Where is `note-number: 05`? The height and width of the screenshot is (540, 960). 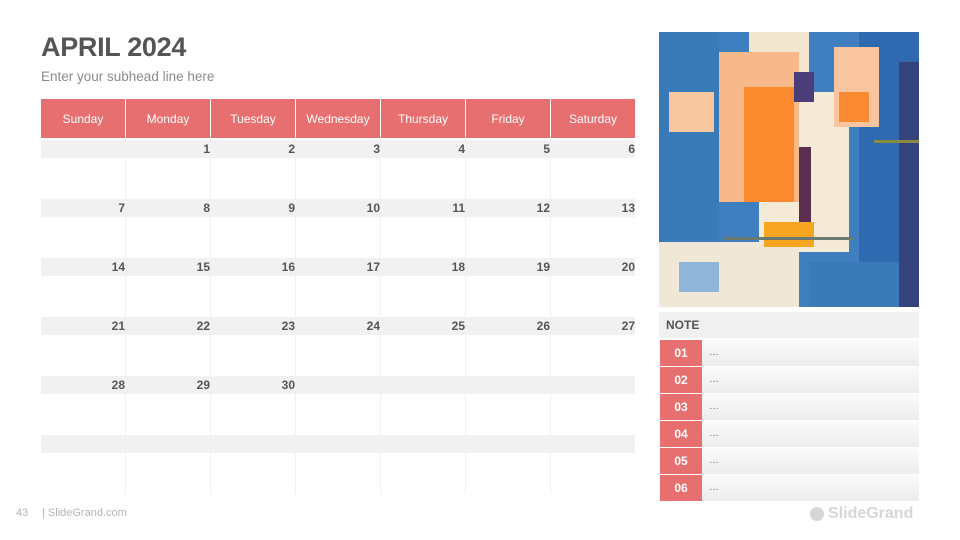
note-number: 05 is located at coordinates (681, 461).